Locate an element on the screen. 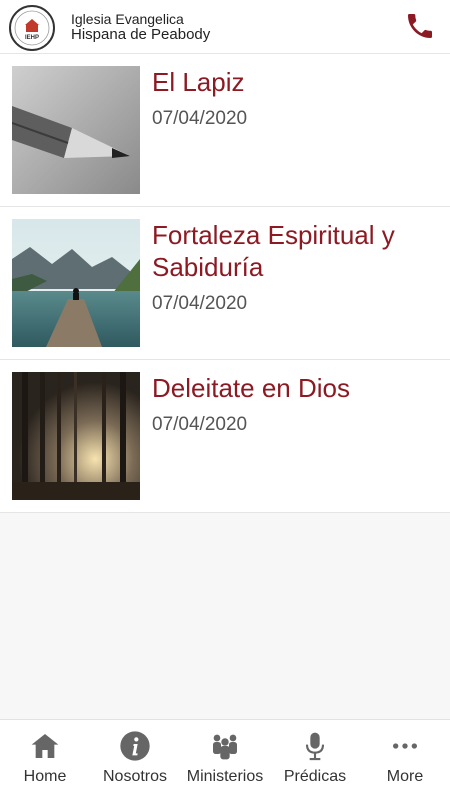 This screenshot has height=800, width=450. tab-predicas: Prédicas is located at coordinates (315, 760).